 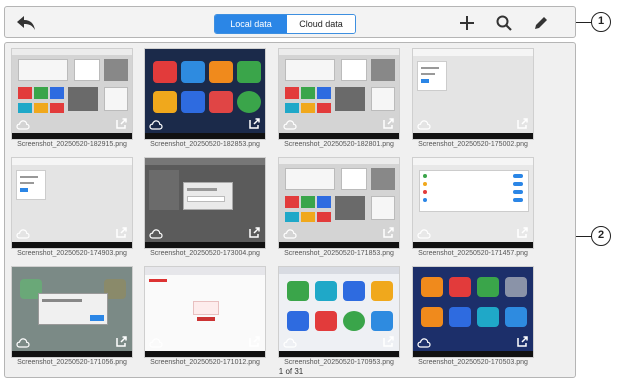 I want to click on data-source-tabs: Local data Cloud data, so click(x=285, y=24).